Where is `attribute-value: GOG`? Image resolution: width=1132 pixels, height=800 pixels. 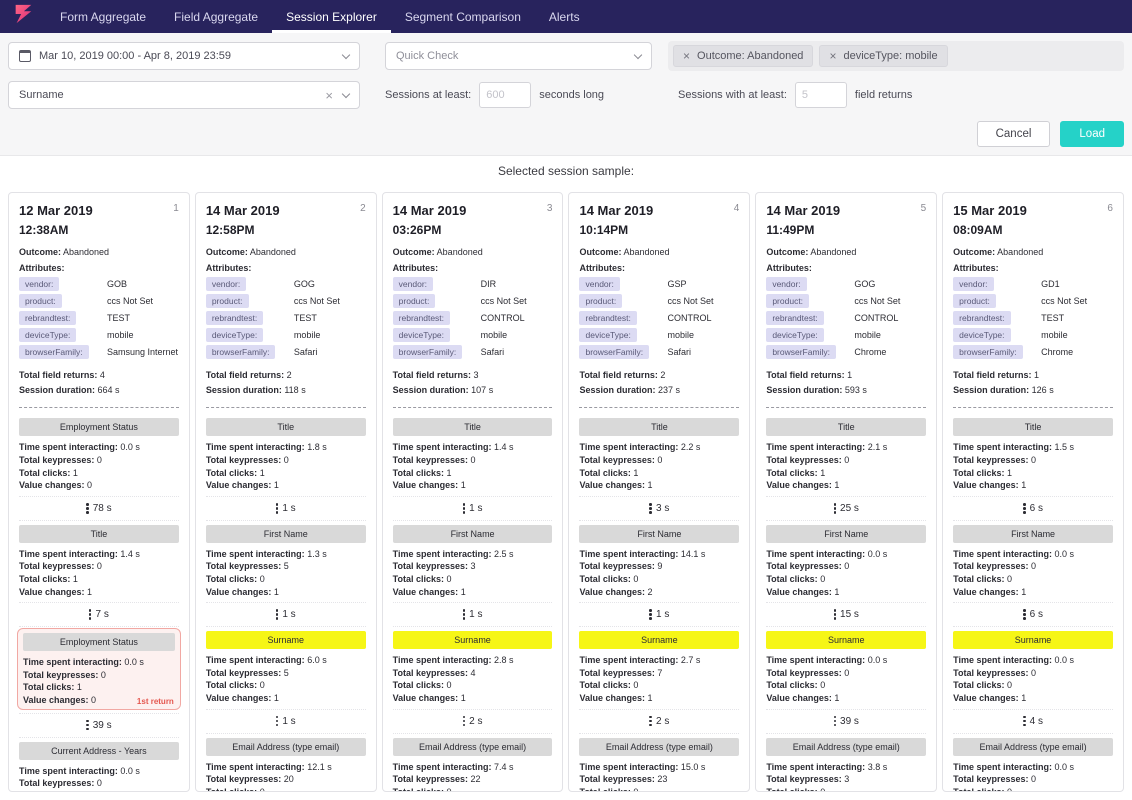
attribute-value: GOG is located at coordinates (304, 284).